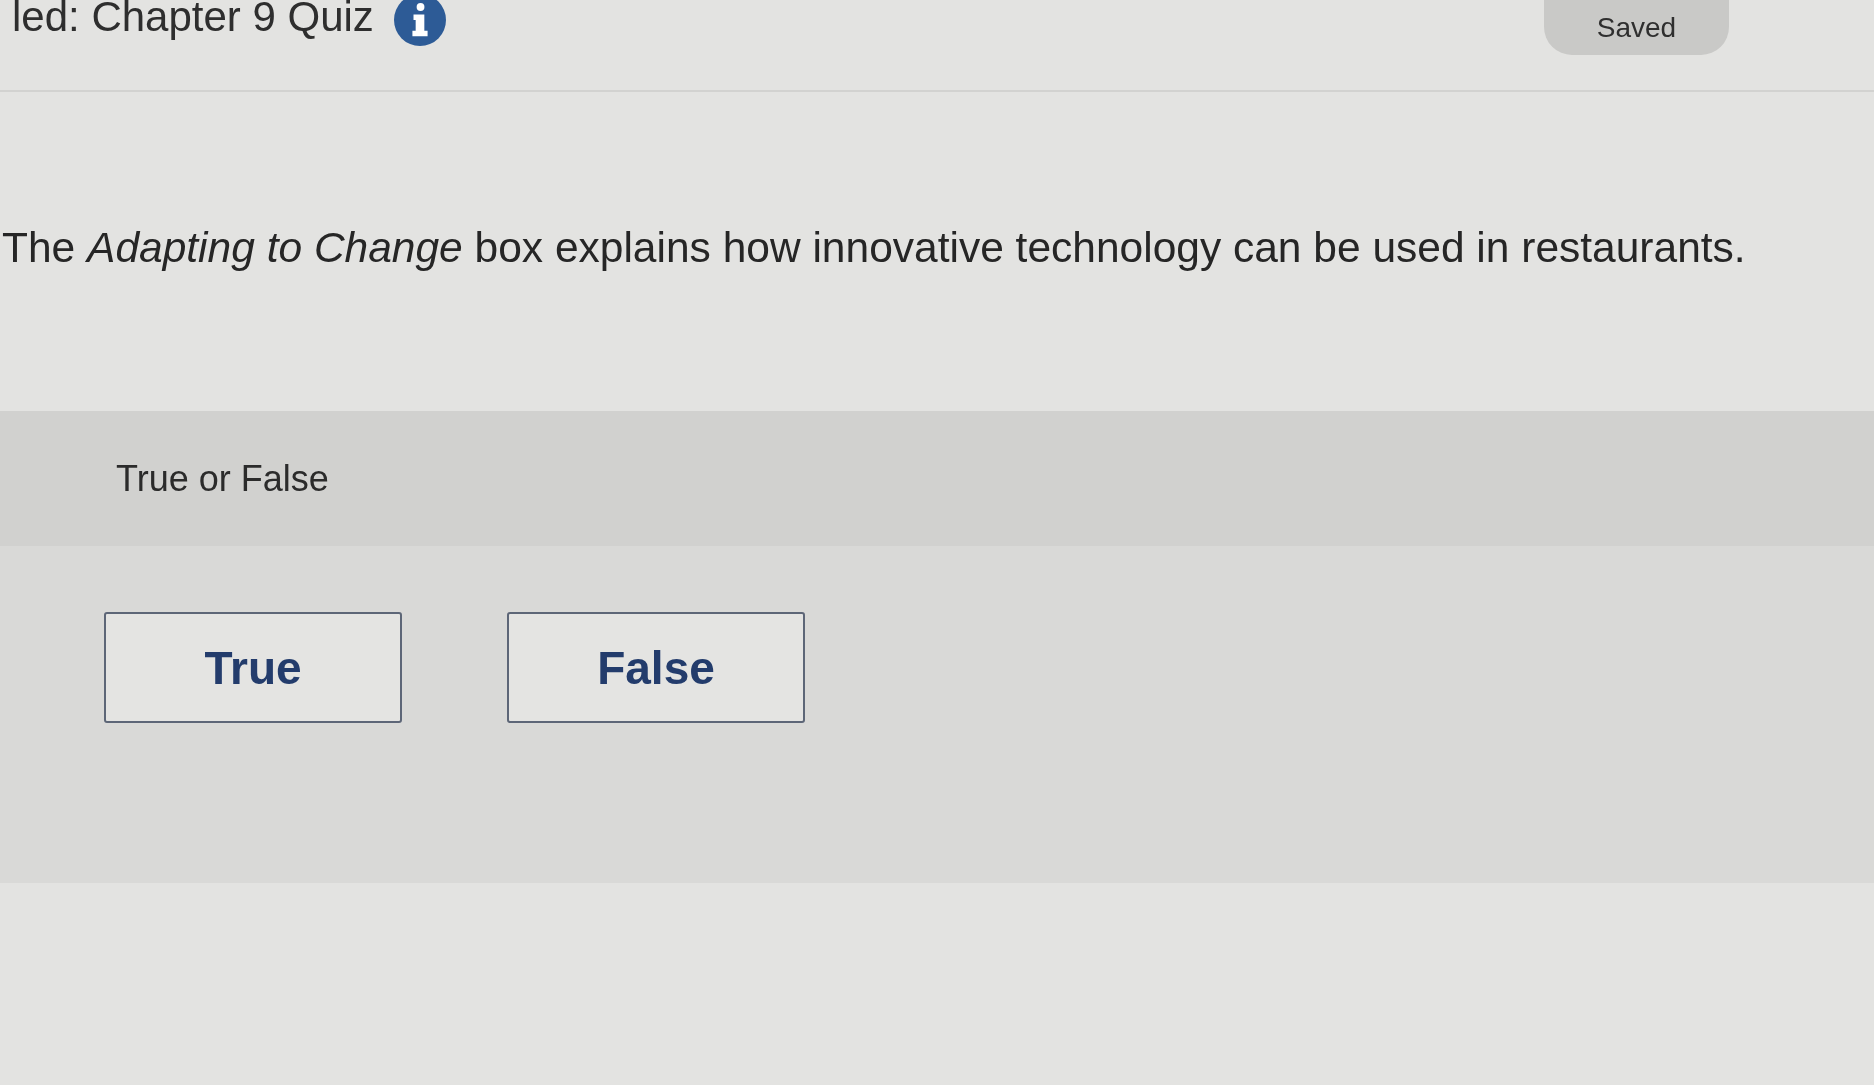 This screenshot has height=1085, width=1874. Describe the element at coordinates (874, 248) in the screenshot. I see `question-text: The Adapting to Change box explains how innovative technology can be used in restaurants.` at that location.